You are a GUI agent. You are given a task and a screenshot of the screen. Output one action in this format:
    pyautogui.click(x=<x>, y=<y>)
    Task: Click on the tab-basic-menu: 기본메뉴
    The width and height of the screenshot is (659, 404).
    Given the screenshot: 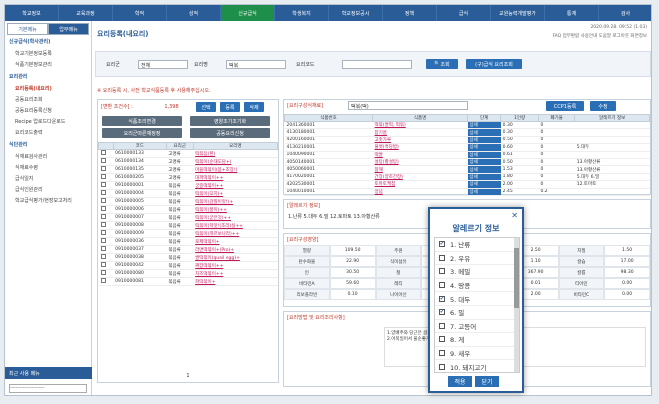 What is the action you would take?
    pyautogui.click(x=27, y=29)
    